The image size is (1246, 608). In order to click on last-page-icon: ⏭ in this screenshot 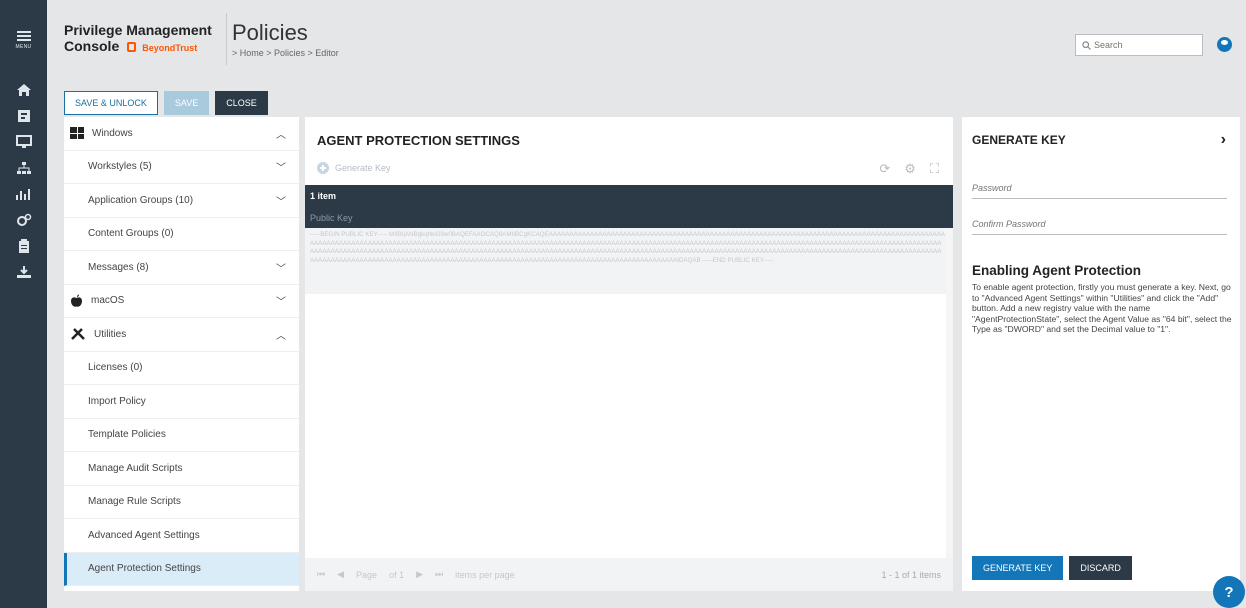, I will do `click(439, 574)`.